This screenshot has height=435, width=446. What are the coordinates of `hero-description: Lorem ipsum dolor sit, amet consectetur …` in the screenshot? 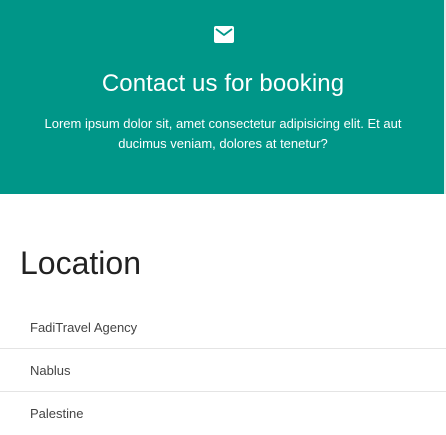 It's located at (223, 133).